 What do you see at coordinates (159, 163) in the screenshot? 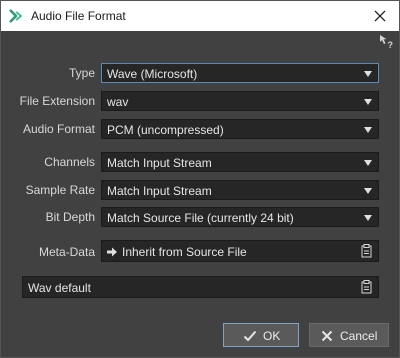
I see `channels-value: Match Input Stream` at bounding box center [159, 163].